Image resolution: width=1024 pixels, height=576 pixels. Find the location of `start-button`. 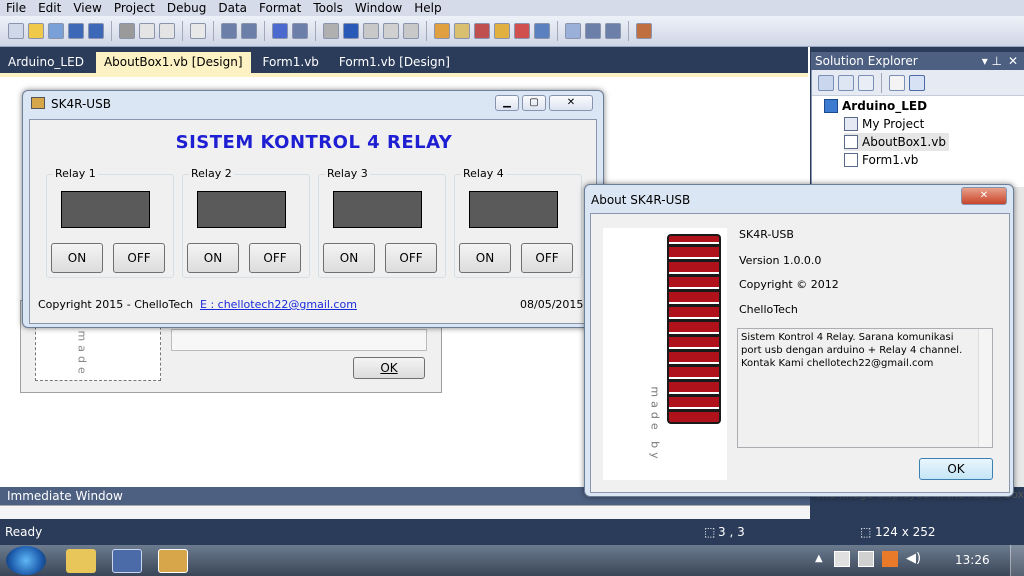

start-button is located at coordinates (26, 560).